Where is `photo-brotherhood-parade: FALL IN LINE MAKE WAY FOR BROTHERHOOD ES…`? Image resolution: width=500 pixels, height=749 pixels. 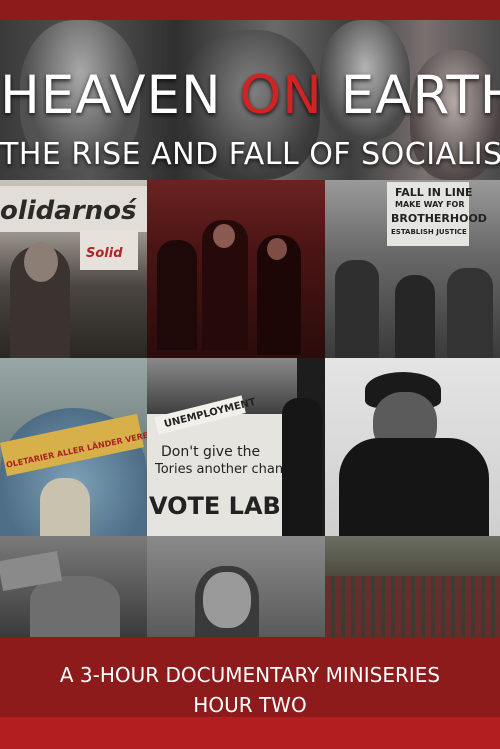 photo-brotherhood-parade: FALL IN LINE MAKE WAY FOR BROTHERHOOD ES… is located at coordinates (412, 269).